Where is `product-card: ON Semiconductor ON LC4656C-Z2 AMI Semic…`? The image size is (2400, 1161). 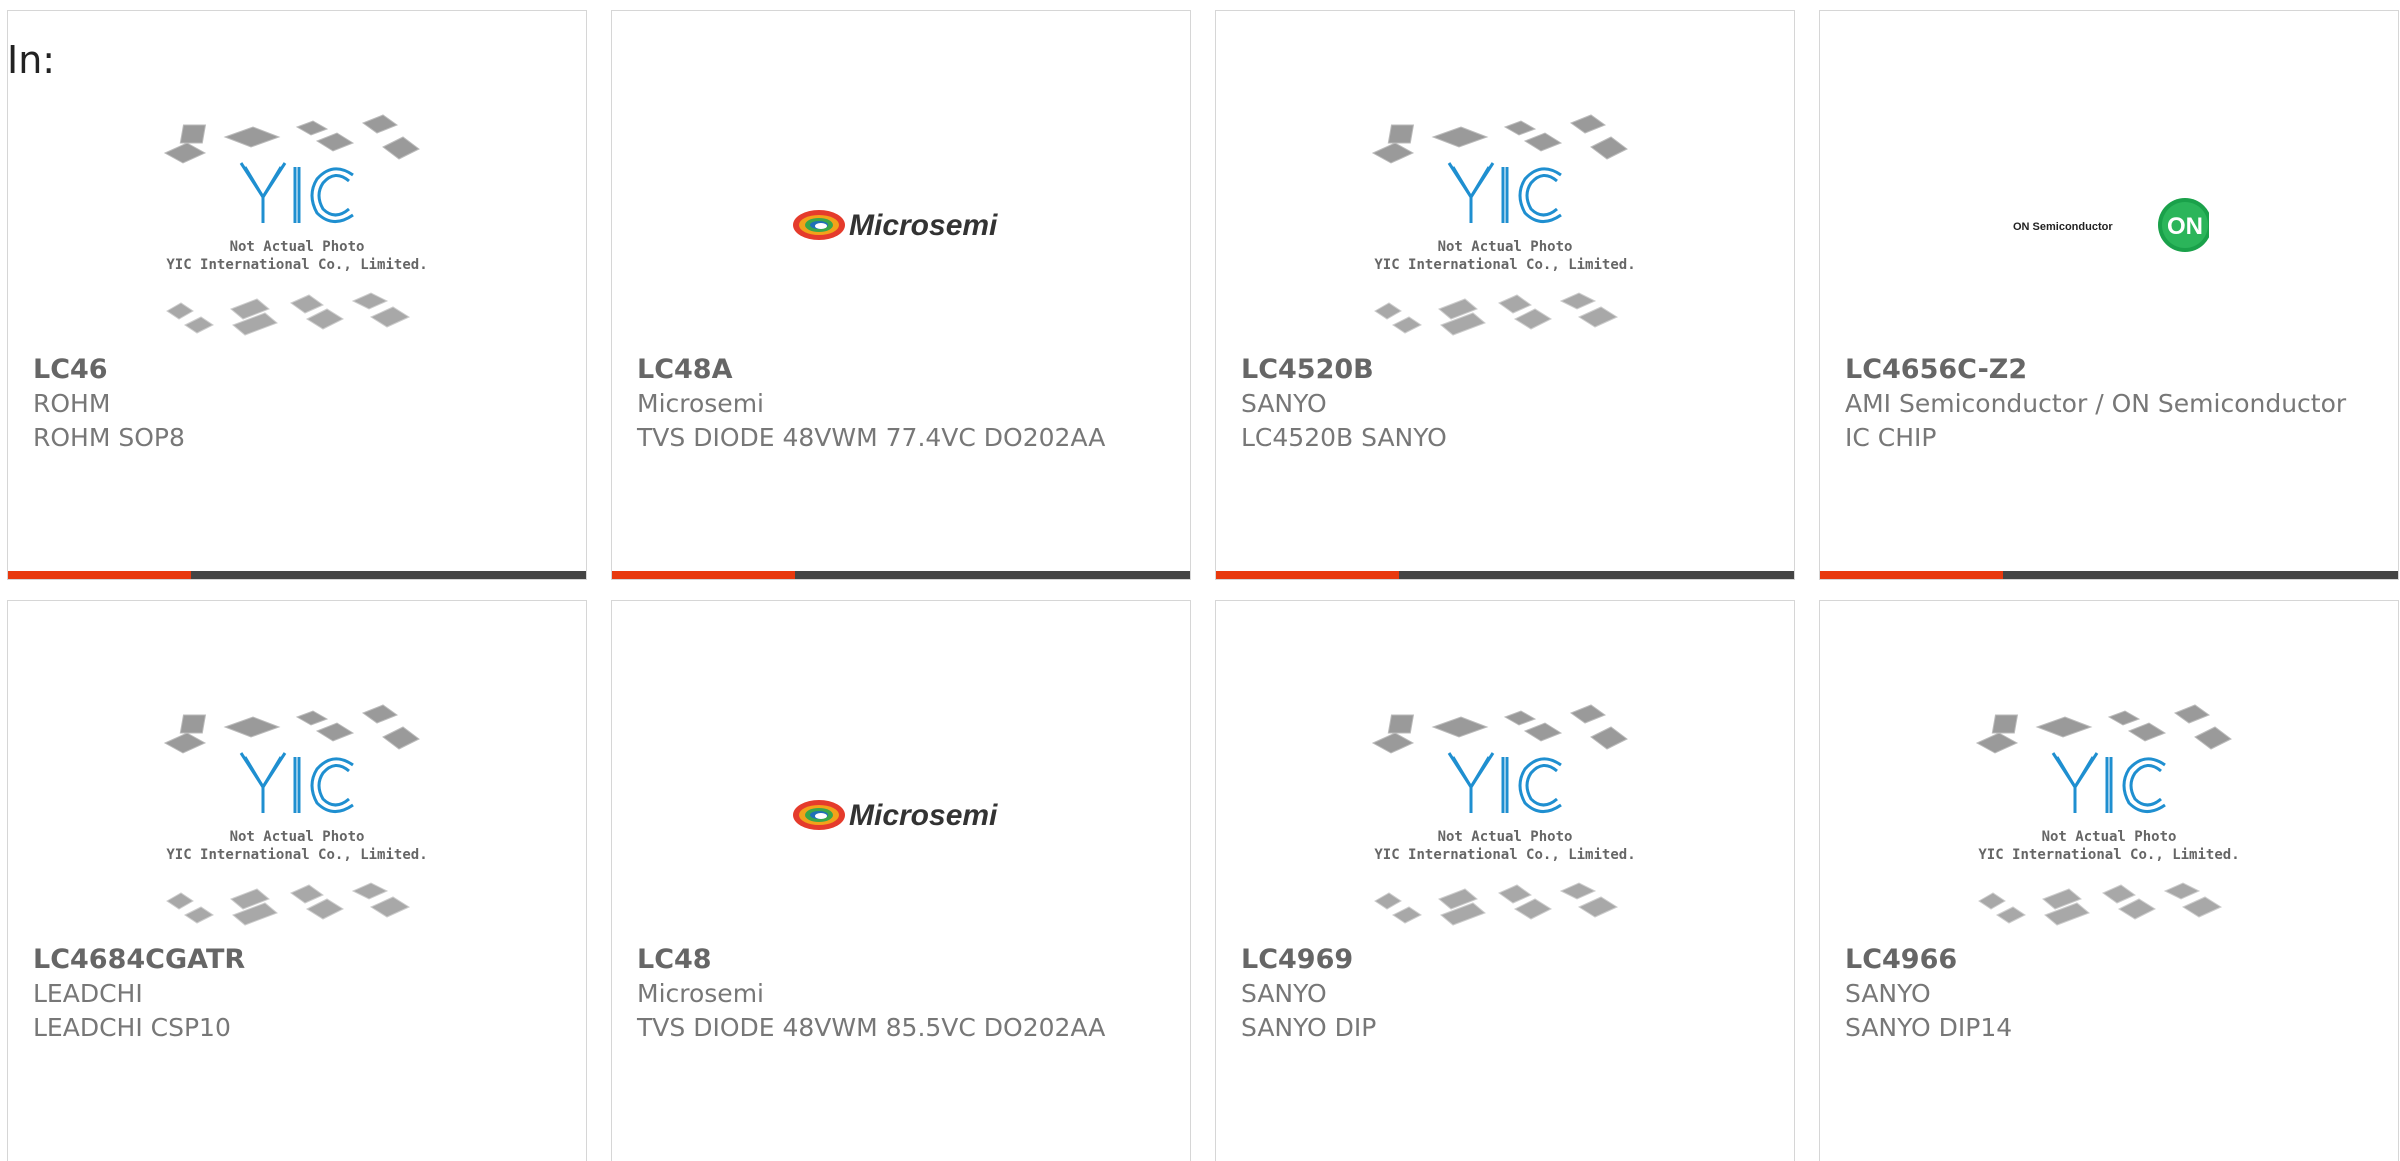 product-card: ON Semiconductor ON LC4656C-Z2 AMI Semic… is located at coordinates (2109, 295).